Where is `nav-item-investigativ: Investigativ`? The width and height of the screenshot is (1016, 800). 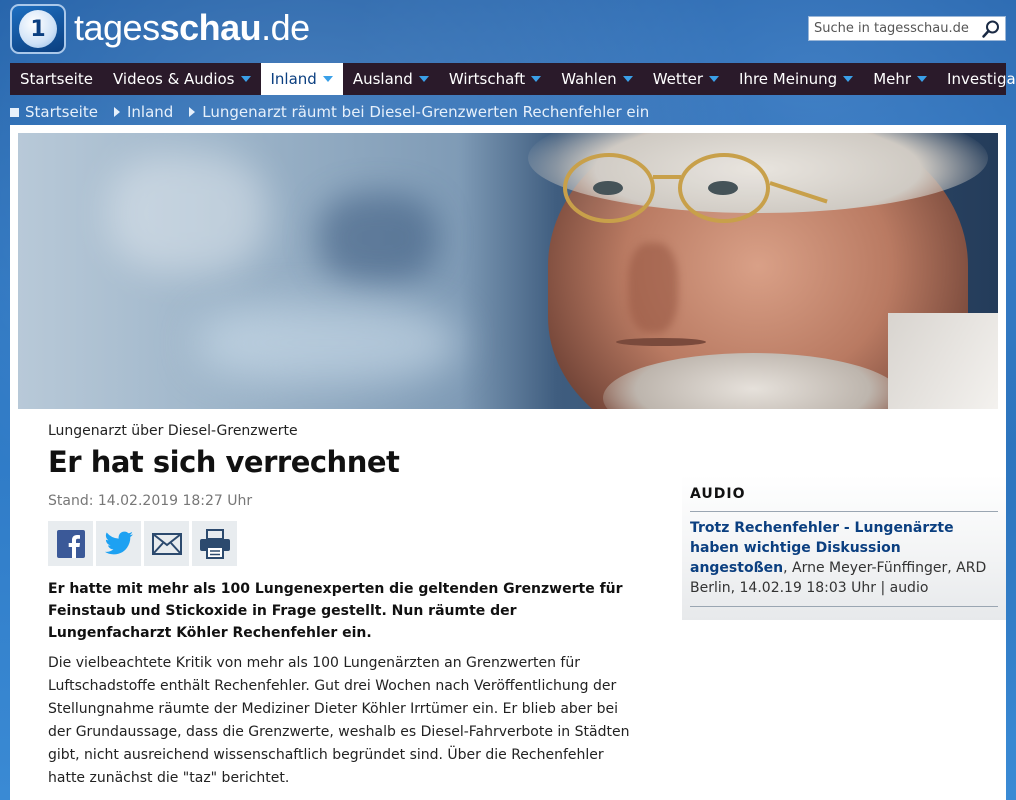 nav-item-investigativ: Investigativ is located at coordinates (976, 79).